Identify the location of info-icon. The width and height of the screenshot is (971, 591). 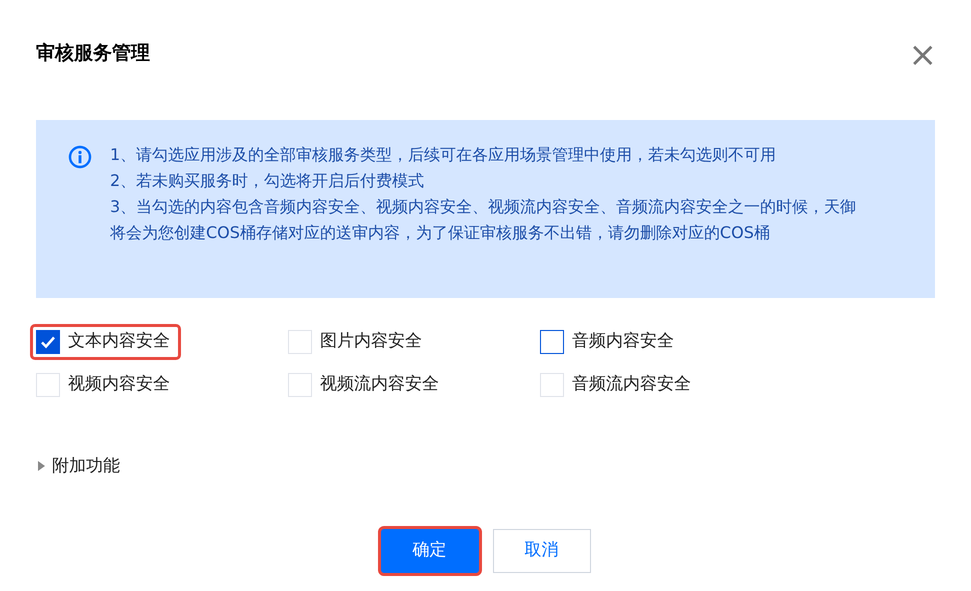
(80, 157).